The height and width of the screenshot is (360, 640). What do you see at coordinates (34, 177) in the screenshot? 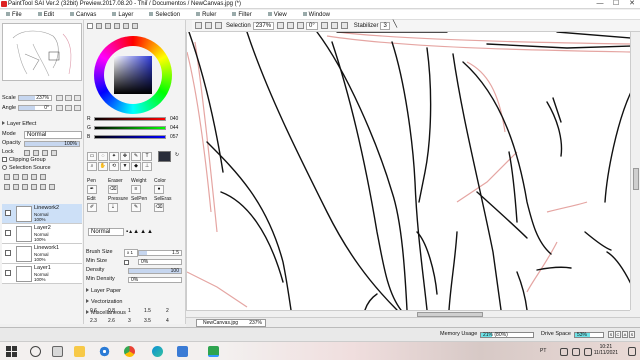
I see `copy-layer-icon` at bounding box center [34, 177].